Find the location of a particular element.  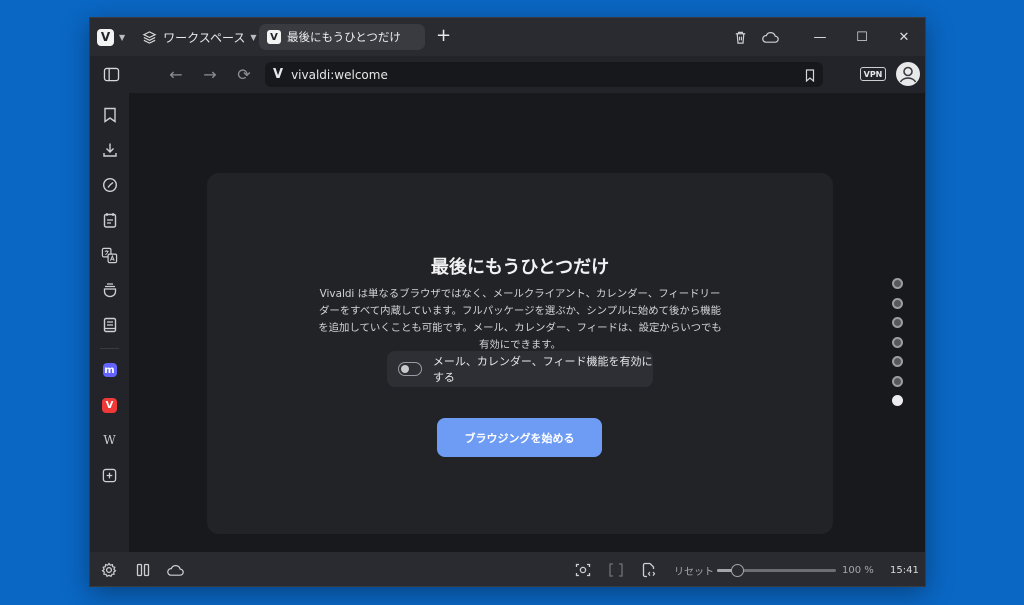

panel-toggle-icon is located at coordinates (111, 74).